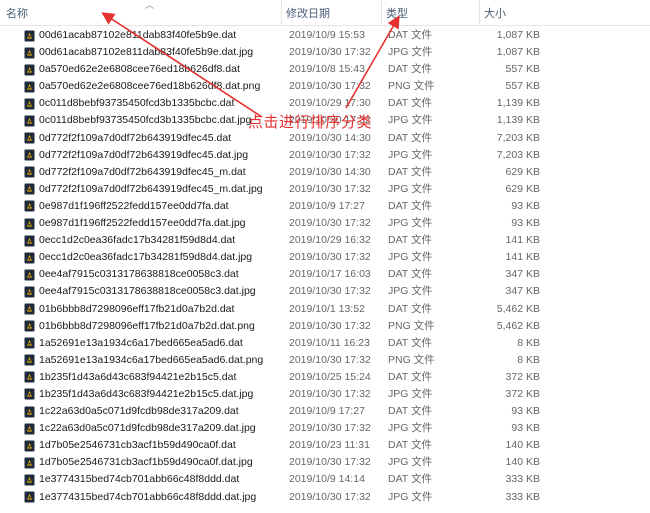  Describe the element at coordinates (431, 13) in the screenshot. I see `column-header-type: 类型` at that location.